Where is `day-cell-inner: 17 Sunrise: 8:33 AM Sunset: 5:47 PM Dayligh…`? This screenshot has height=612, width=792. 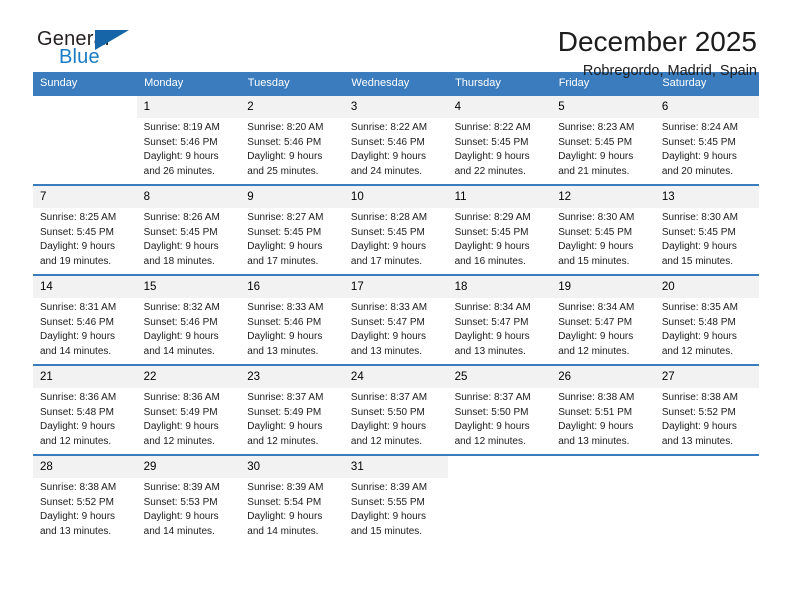
day-cell-inner: 17 Sunrise: 8:33 AM Sunset: 5:47 PM Dayligh… is located at coordinates (395, 320).